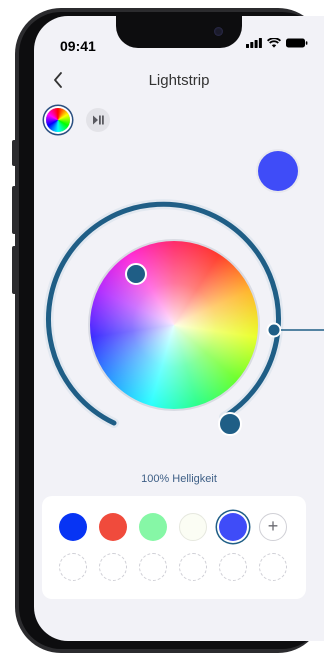  Describe the element at coordinates (174, 547) in the screenshot. I see `color-swatch-panel: +` at that location.